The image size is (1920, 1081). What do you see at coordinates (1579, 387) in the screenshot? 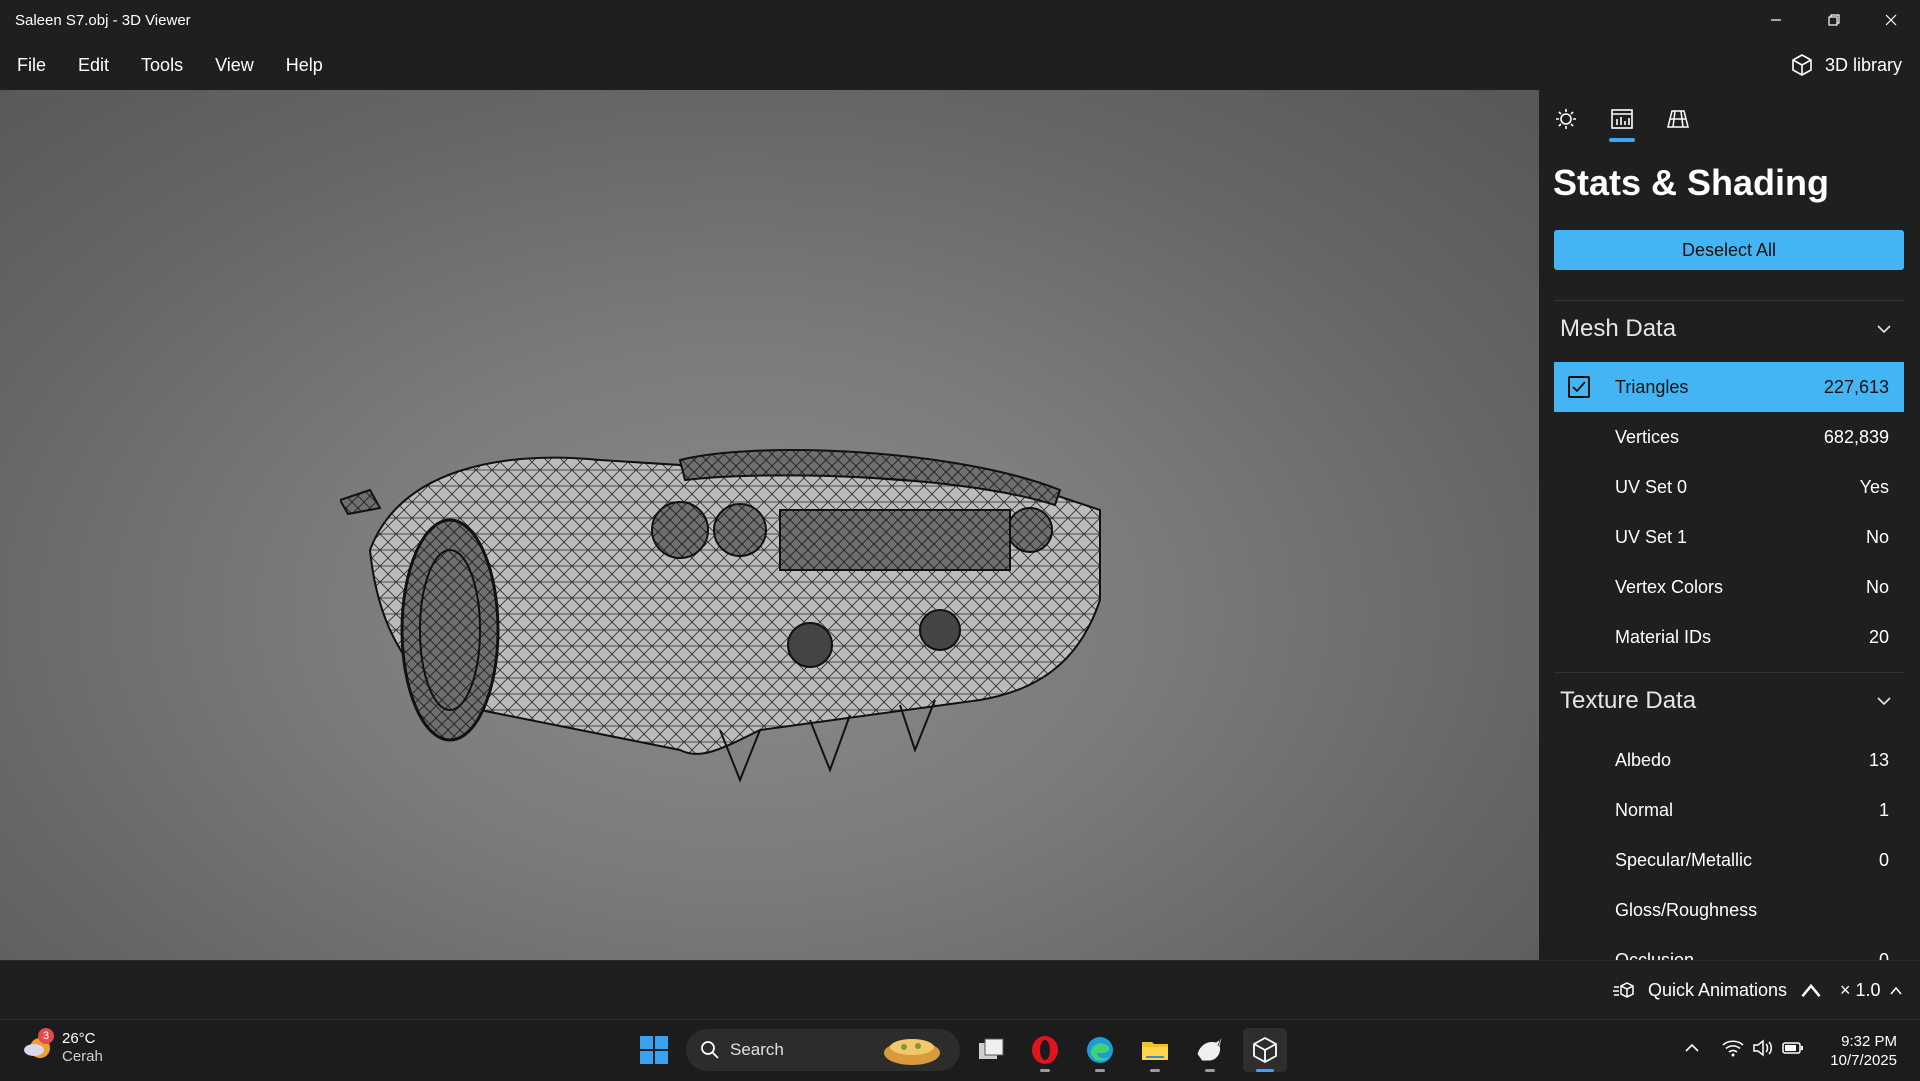
I see `checkbox-checked-icon` at bounding box center [1579, 387].